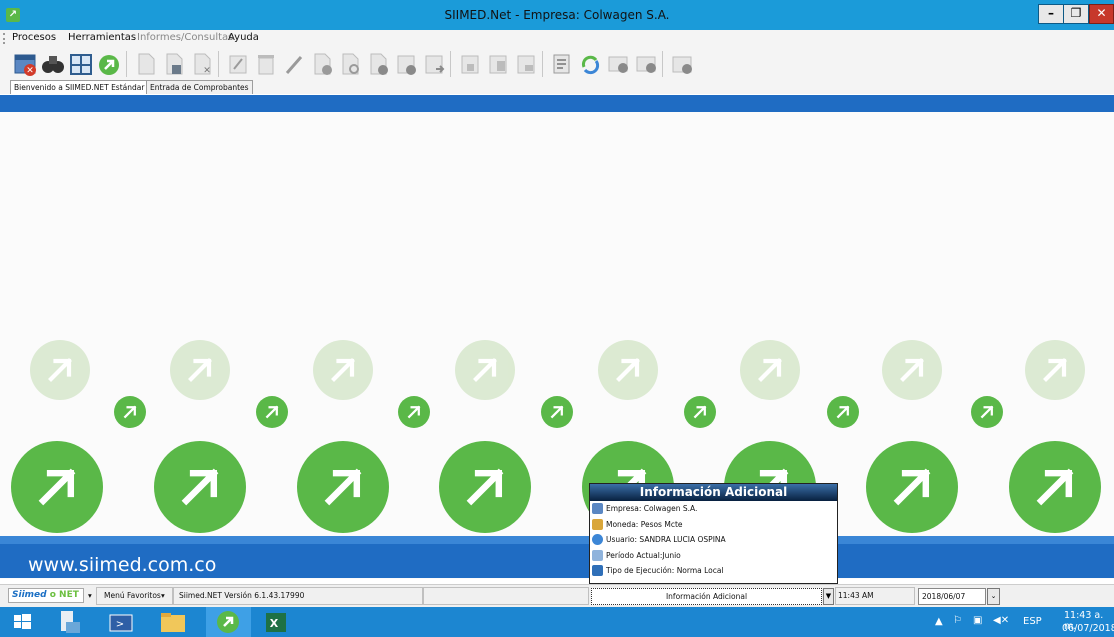 Image resolution: width=1114 pixels, height=637 pixels. Describe the element at coordinates (434, 64) in the screenshot. I see `export-icon` at that location.